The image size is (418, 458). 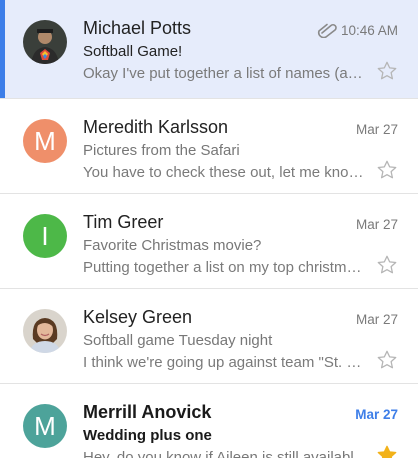 I want to click on email-time: 10:46 AM, so click(x=369, y=30).